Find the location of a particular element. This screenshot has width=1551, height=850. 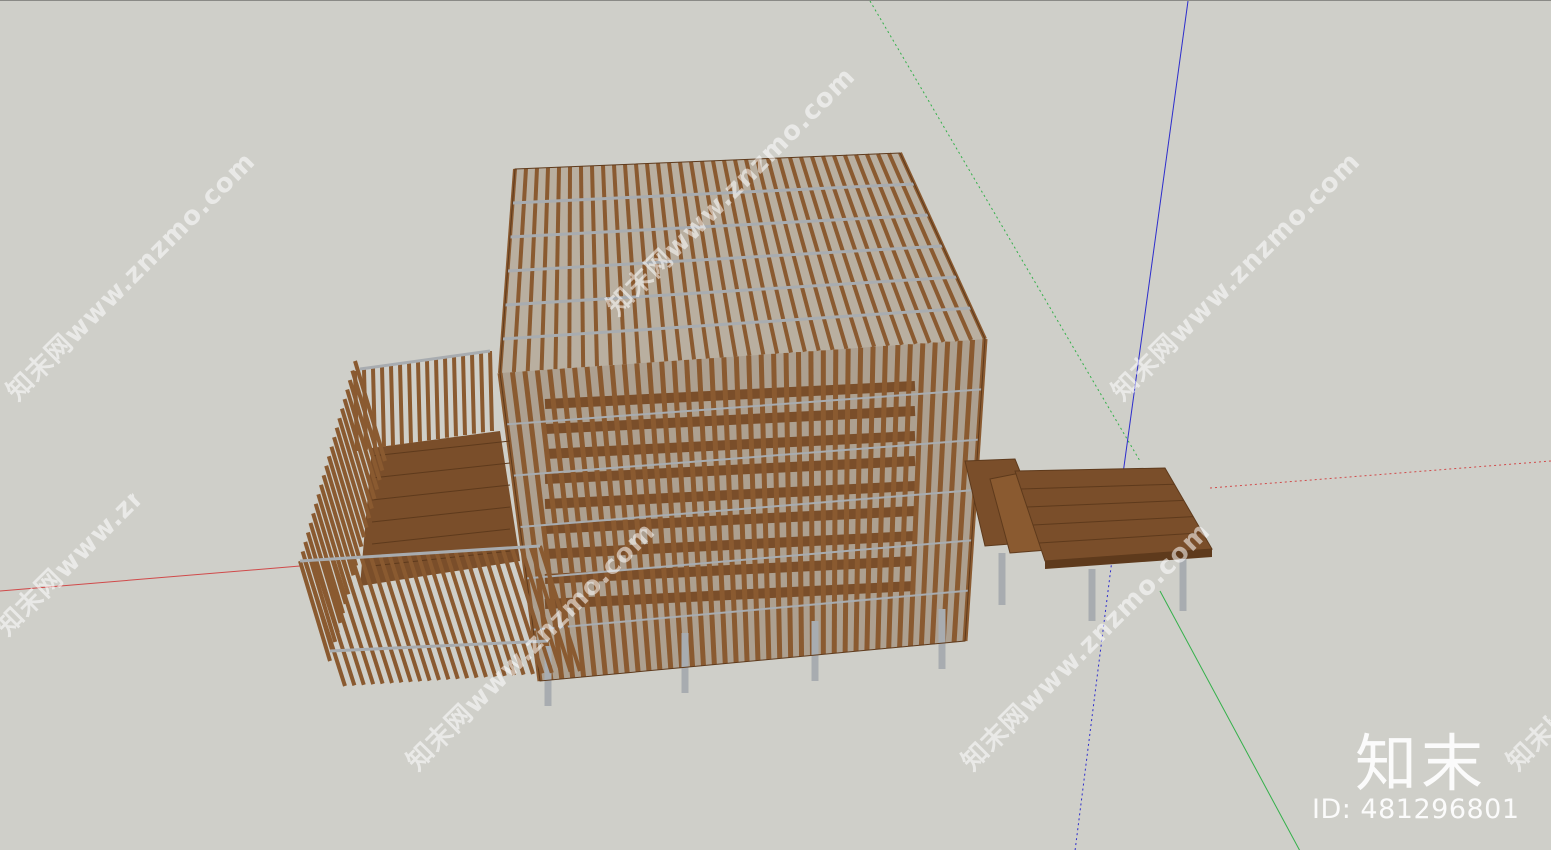

model-id-label: ID: 481296801 is located at coordinates (1416, 809).